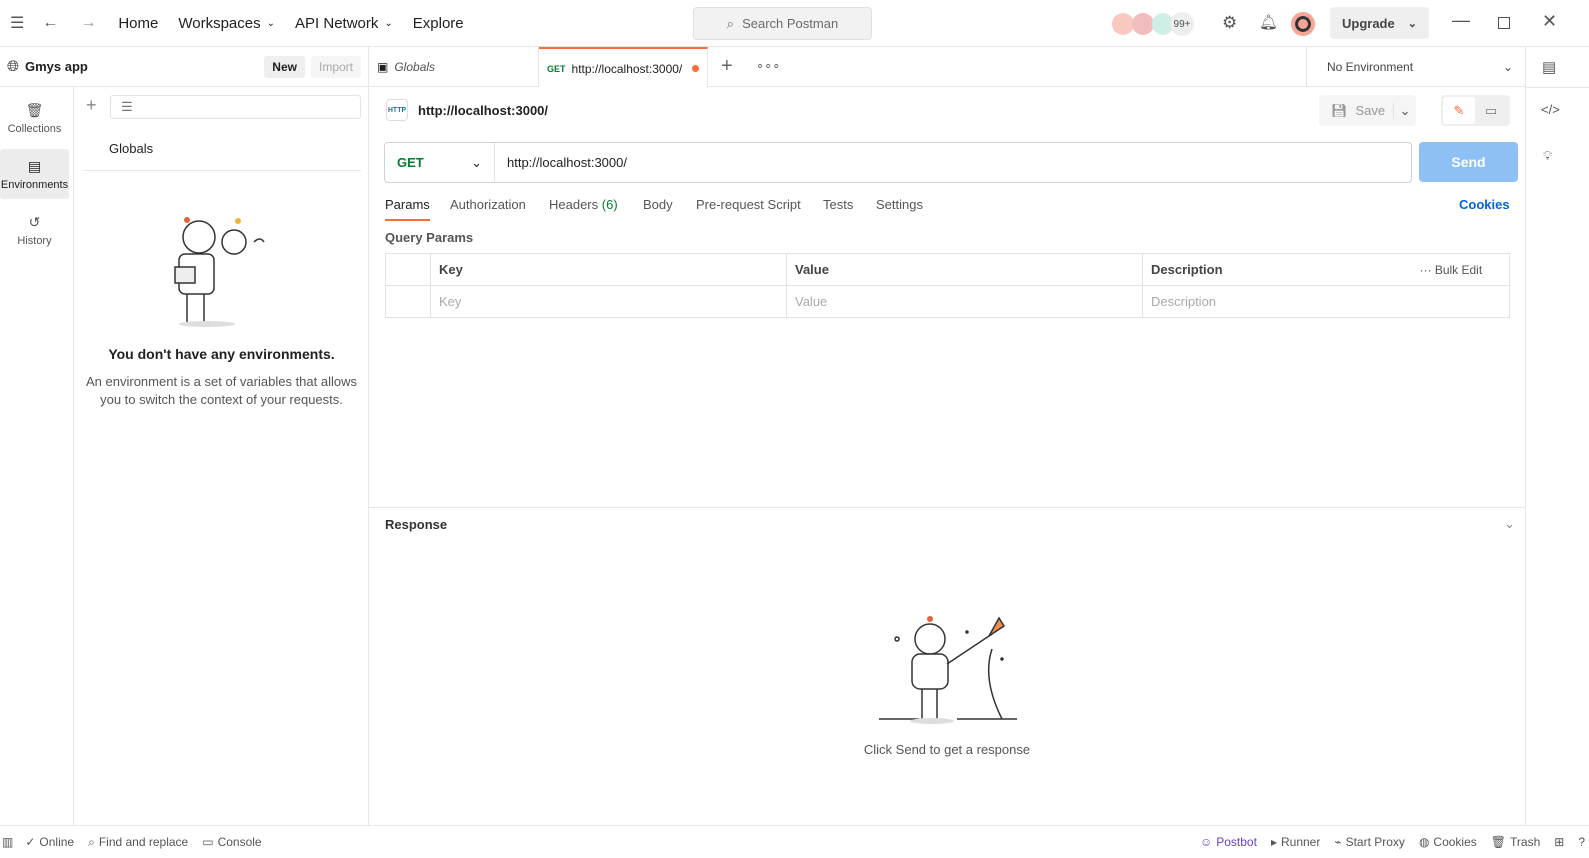 This screenshot has height=858, width=1589. Describe the element at coordinates (1300, 842) in the screenshot. I see `status-label: Runner` at that location.